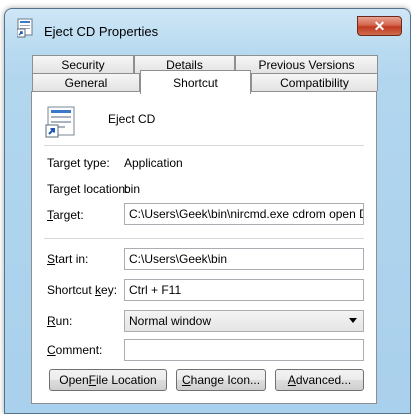 The height and width of the screenshot is (414, 411). I want to click on tab-shortcut: Shortcut, so click(195, 82).